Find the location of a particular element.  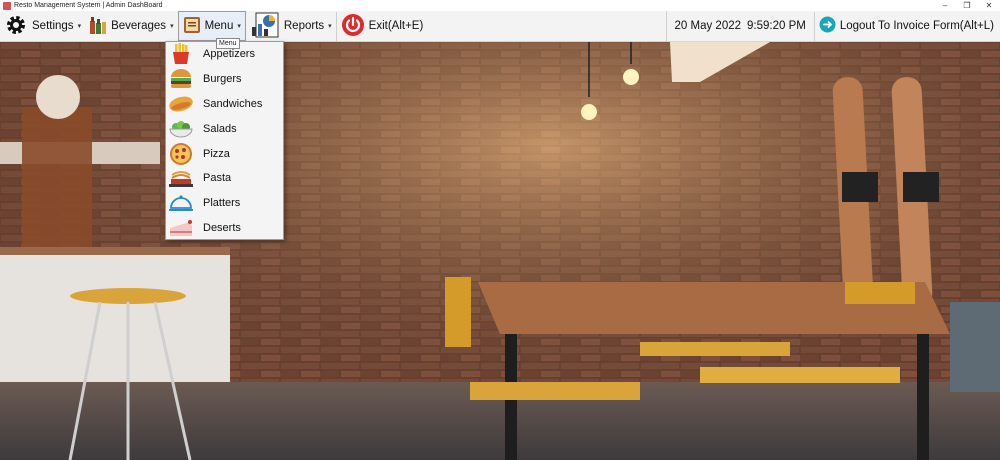

menu-exit-label: Exit(Alt+E) is located at coordinates (396, 26).